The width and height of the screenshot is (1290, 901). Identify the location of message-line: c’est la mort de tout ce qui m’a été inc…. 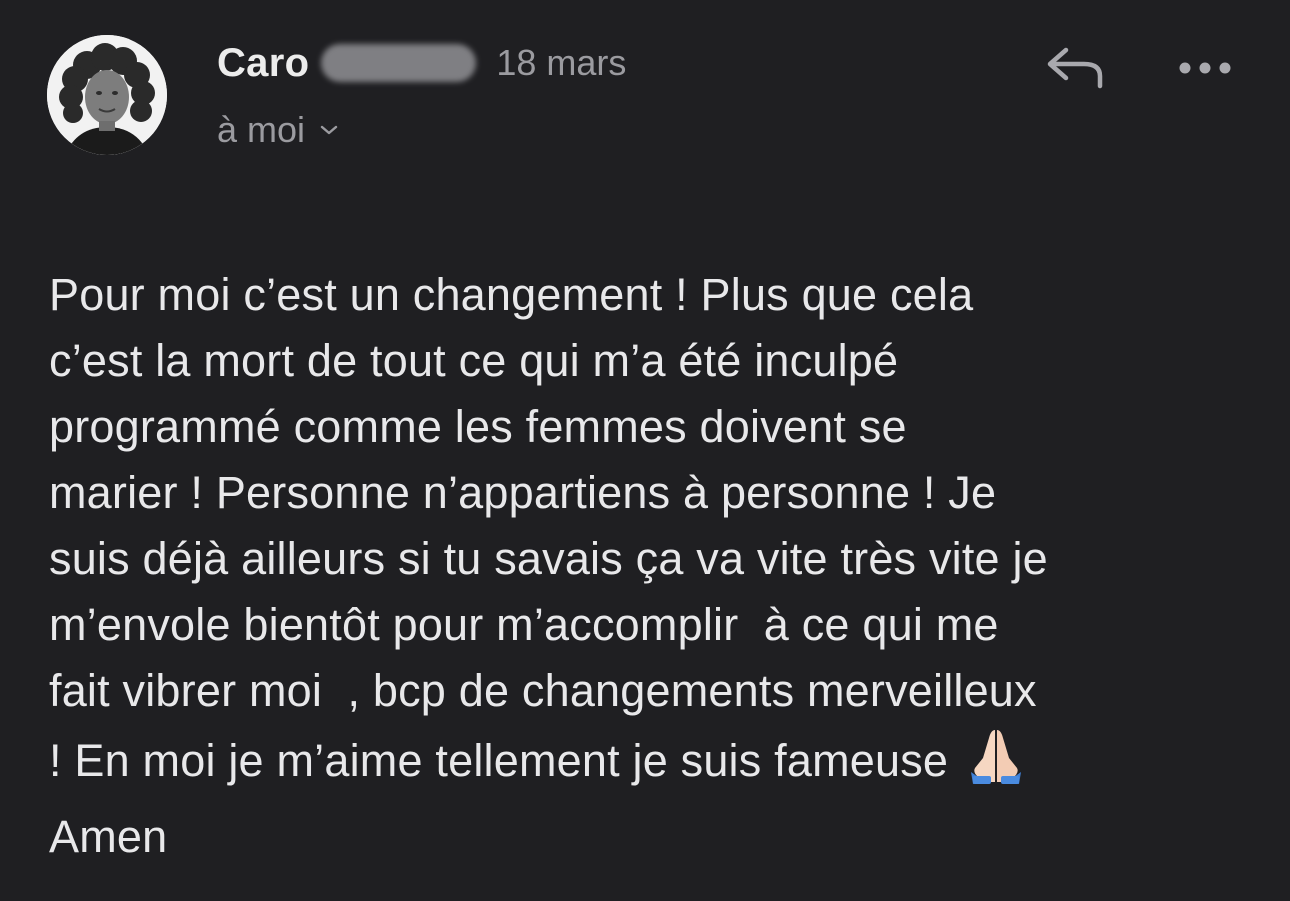
(474, 360).